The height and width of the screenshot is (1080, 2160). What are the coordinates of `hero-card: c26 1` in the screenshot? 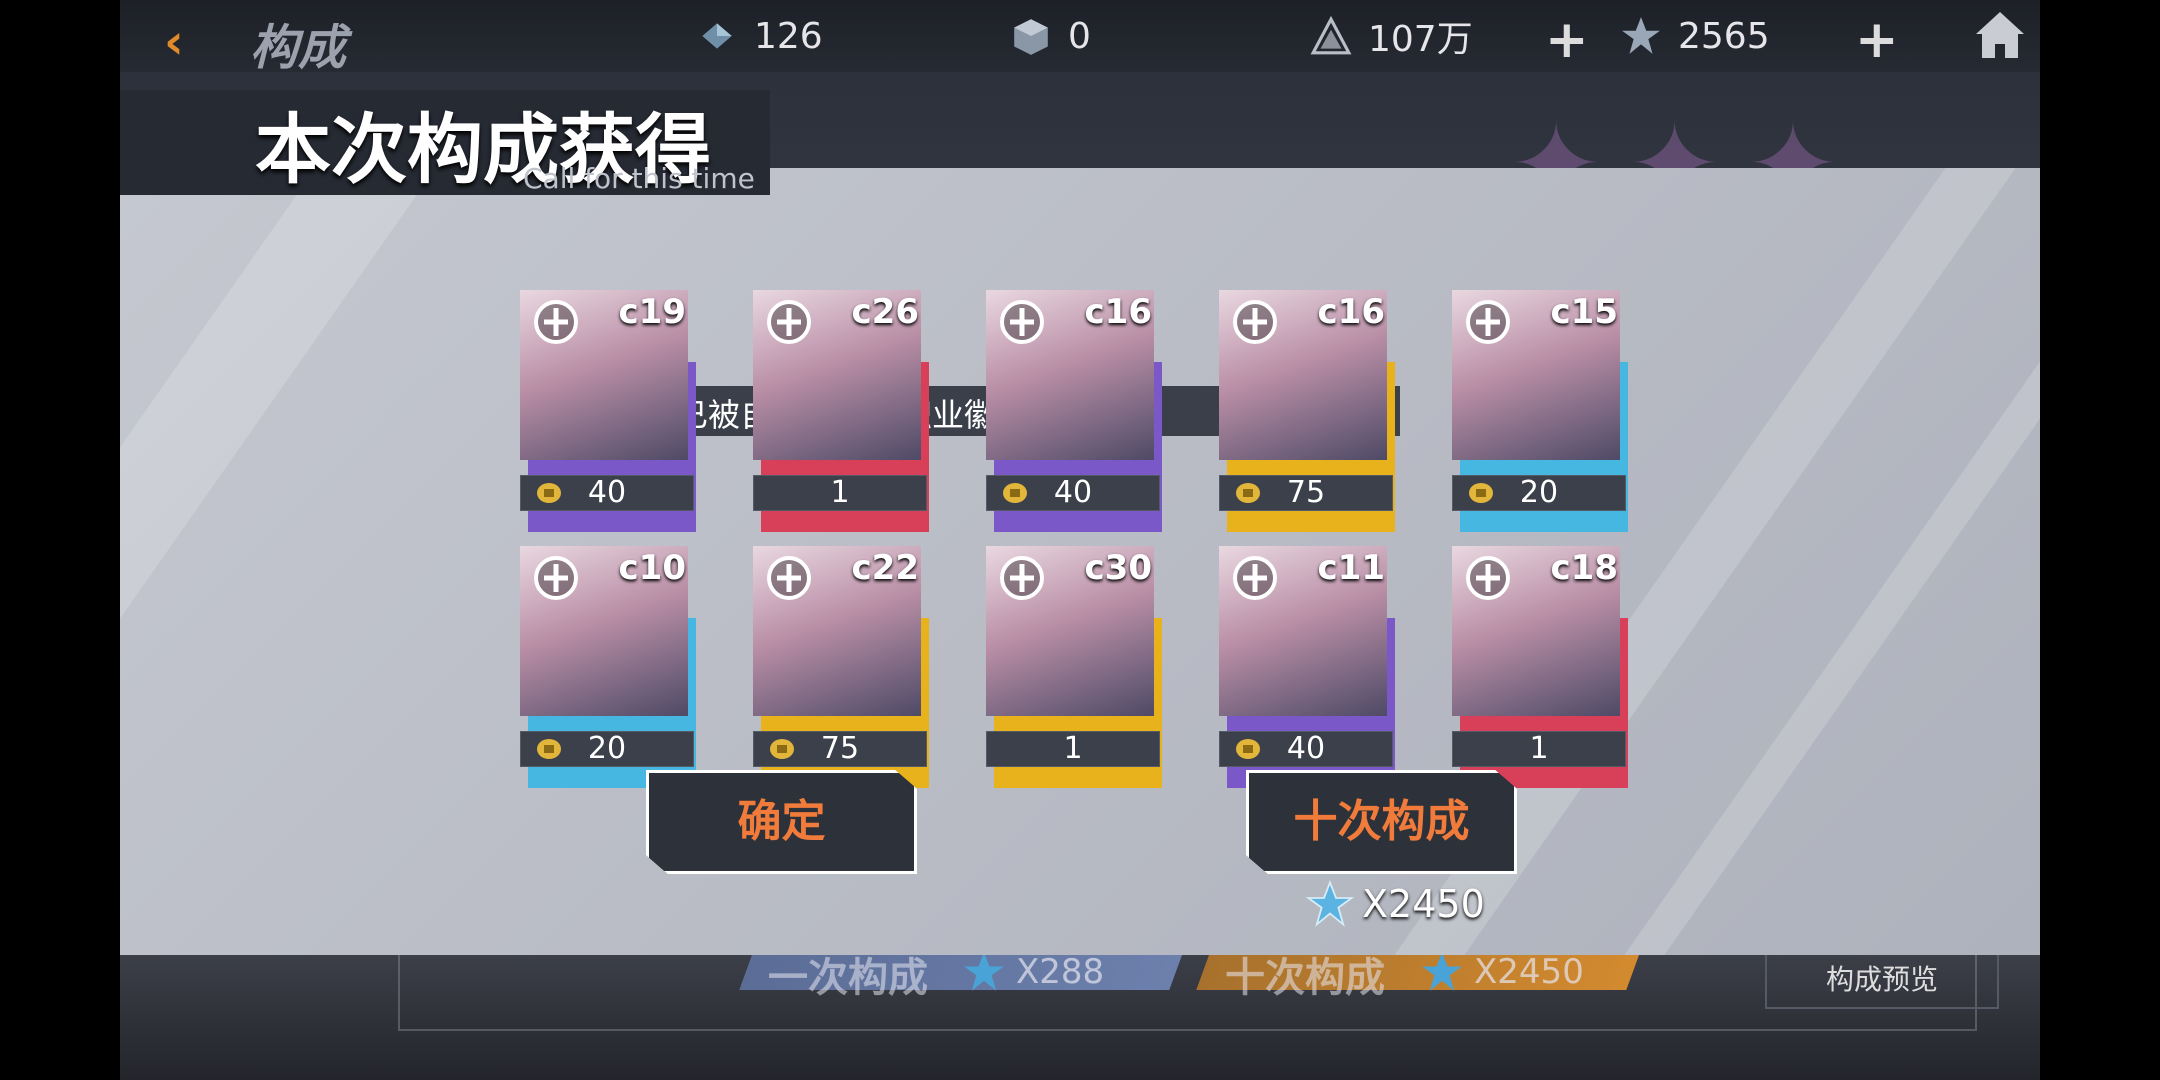 It's located at (841, 411).